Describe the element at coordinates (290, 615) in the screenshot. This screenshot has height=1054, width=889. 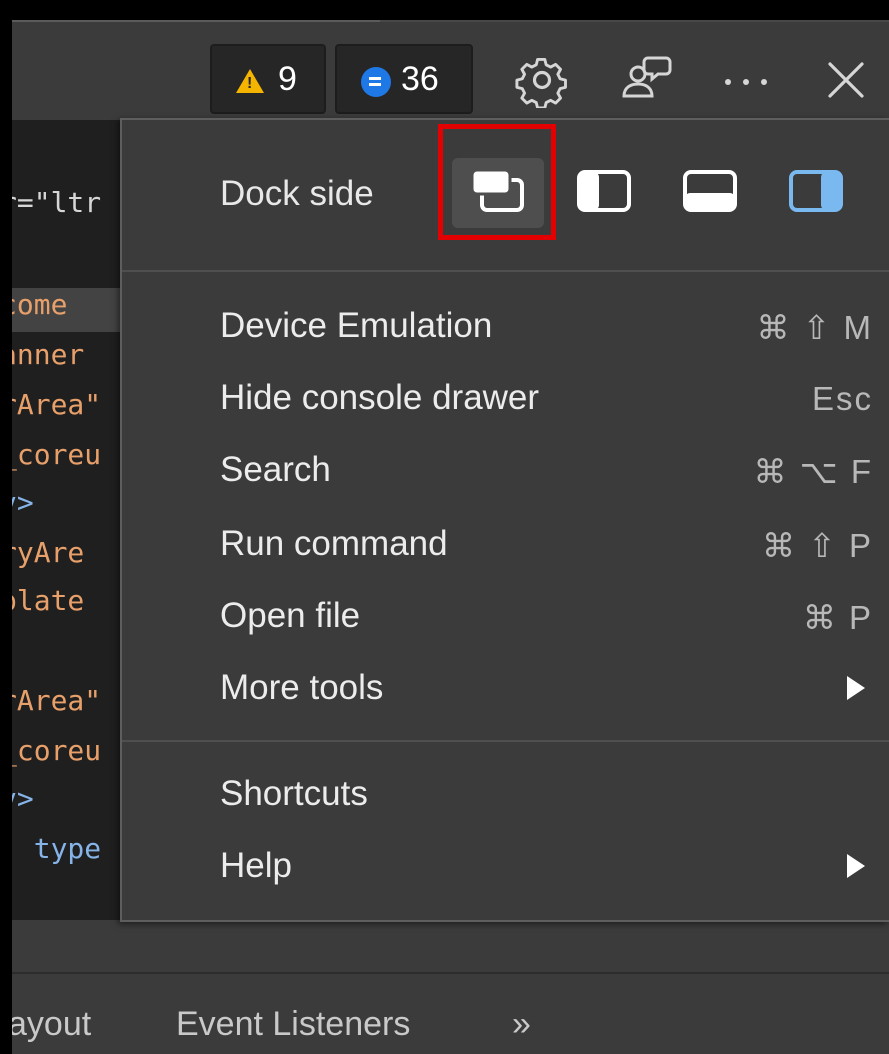
I see `menu-item-label: Open file` at that location.